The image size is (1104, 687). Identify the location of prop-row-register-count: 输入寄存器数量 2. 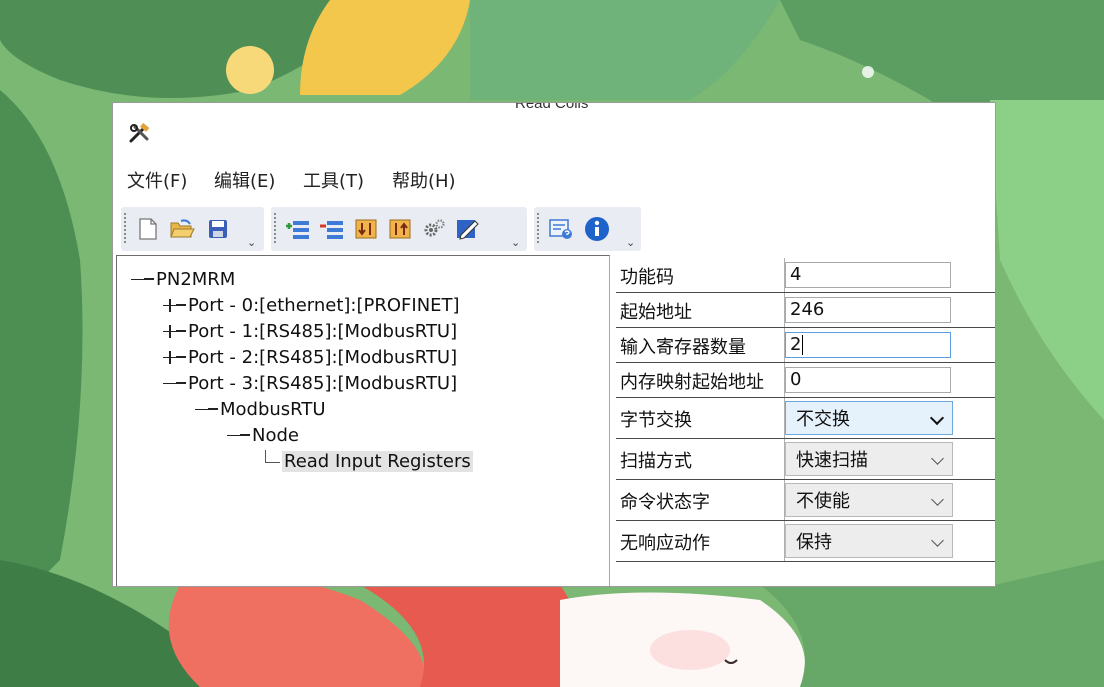
(805, 345).